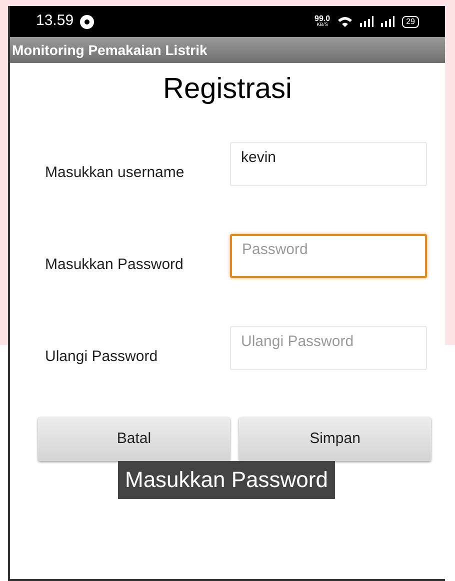  Describe the element at coordinates (55, 21) in the screenshot. I see `clock-time: 13.59` at that location.